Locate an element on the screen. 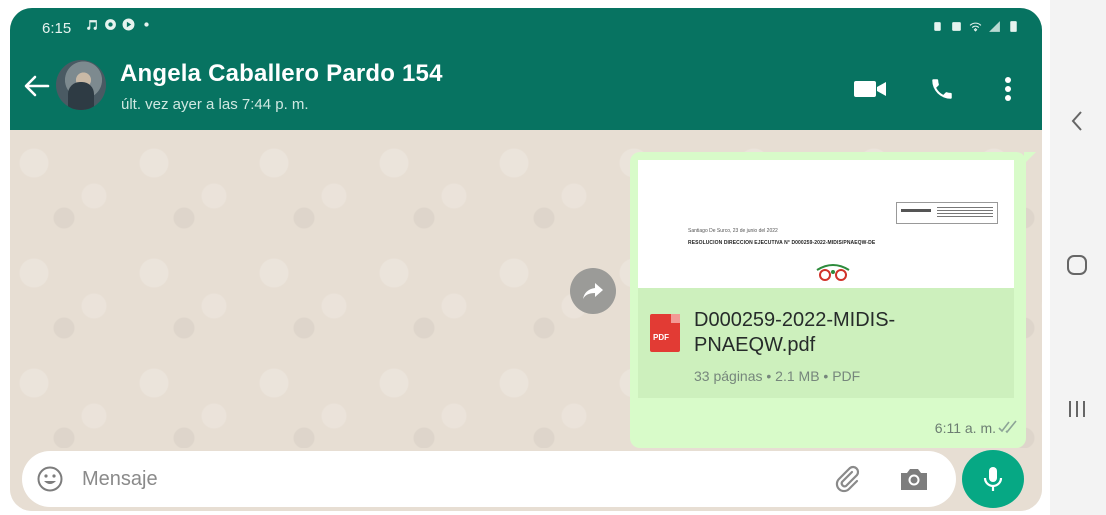 This screenshot has height=515, width=1106. settings-icon is located at coordinates (110, 24).